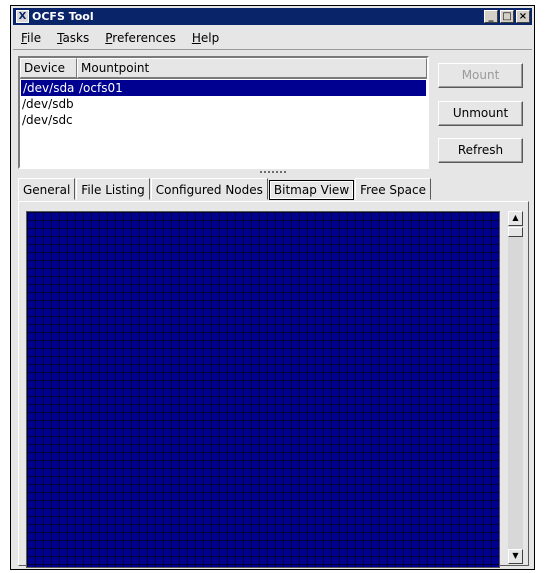 This screenshot has height=573, width=545. What do you see at coordinates (480, 150) in the screenshot?
I see `refresh-button: Refresh` at bounding box center [480, 150].